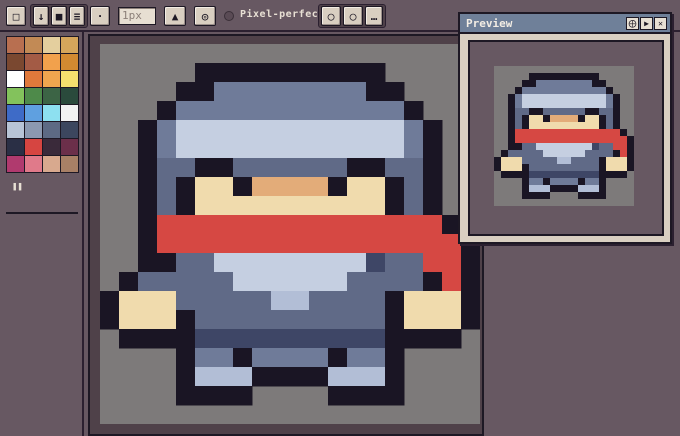  Describe the element at coordinates (16, 16) in the screenshot. I see `new-file-button: □` at that location.